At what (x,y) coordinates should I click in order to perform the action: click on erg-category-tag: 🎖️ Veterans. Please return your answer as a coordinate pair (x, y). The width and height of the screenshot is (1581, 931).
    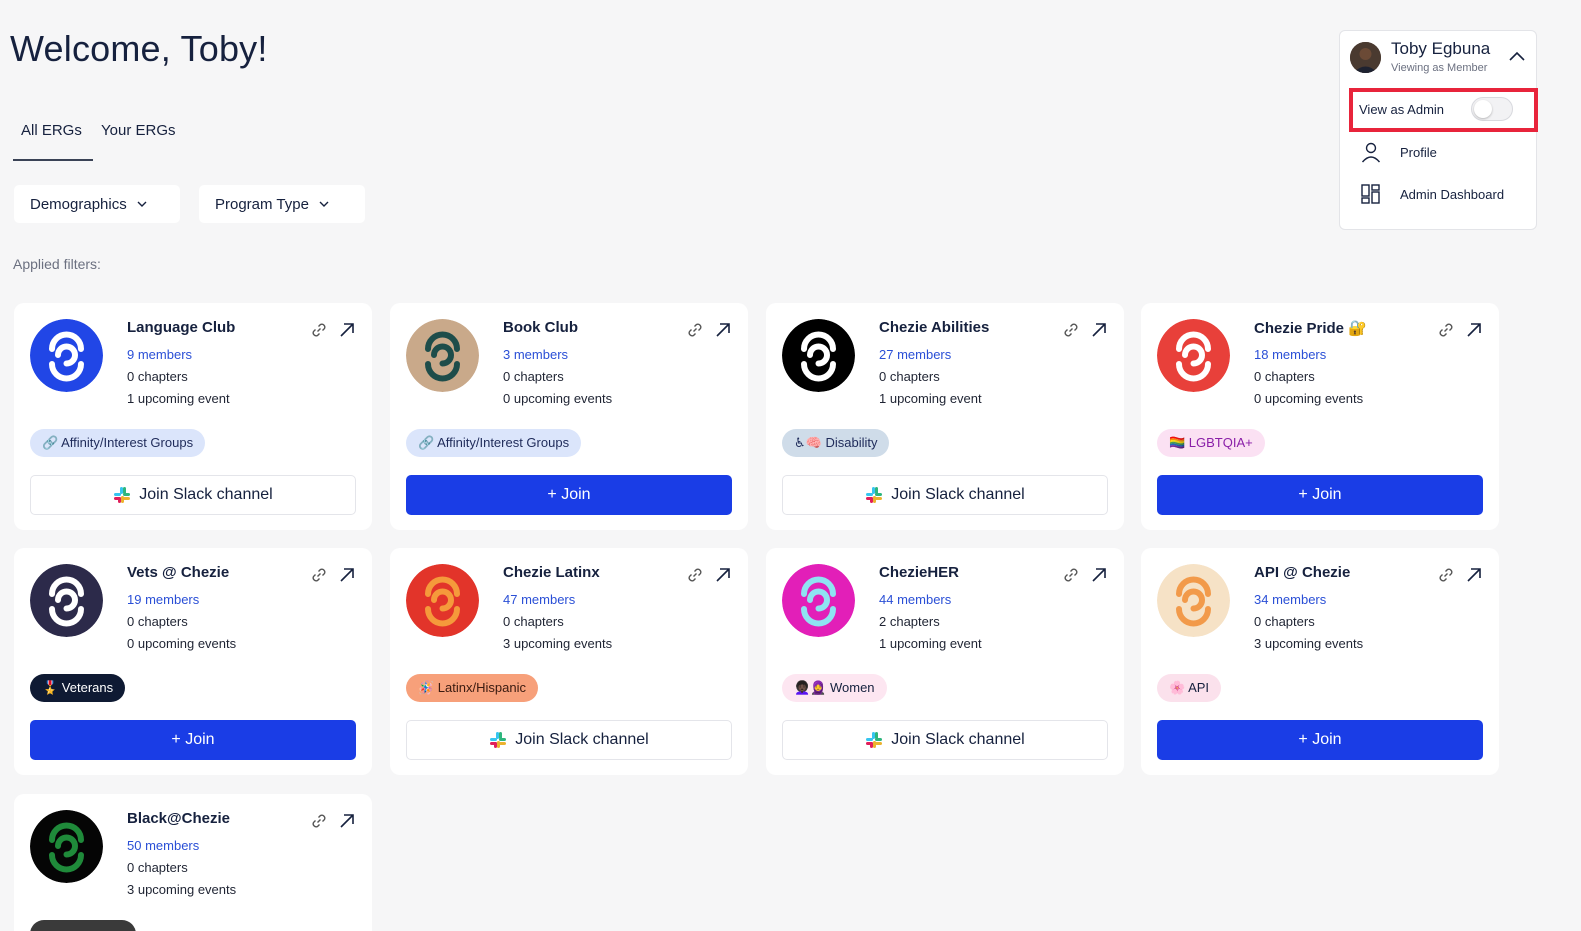
    Looking at the image, I should click on (78, 688).